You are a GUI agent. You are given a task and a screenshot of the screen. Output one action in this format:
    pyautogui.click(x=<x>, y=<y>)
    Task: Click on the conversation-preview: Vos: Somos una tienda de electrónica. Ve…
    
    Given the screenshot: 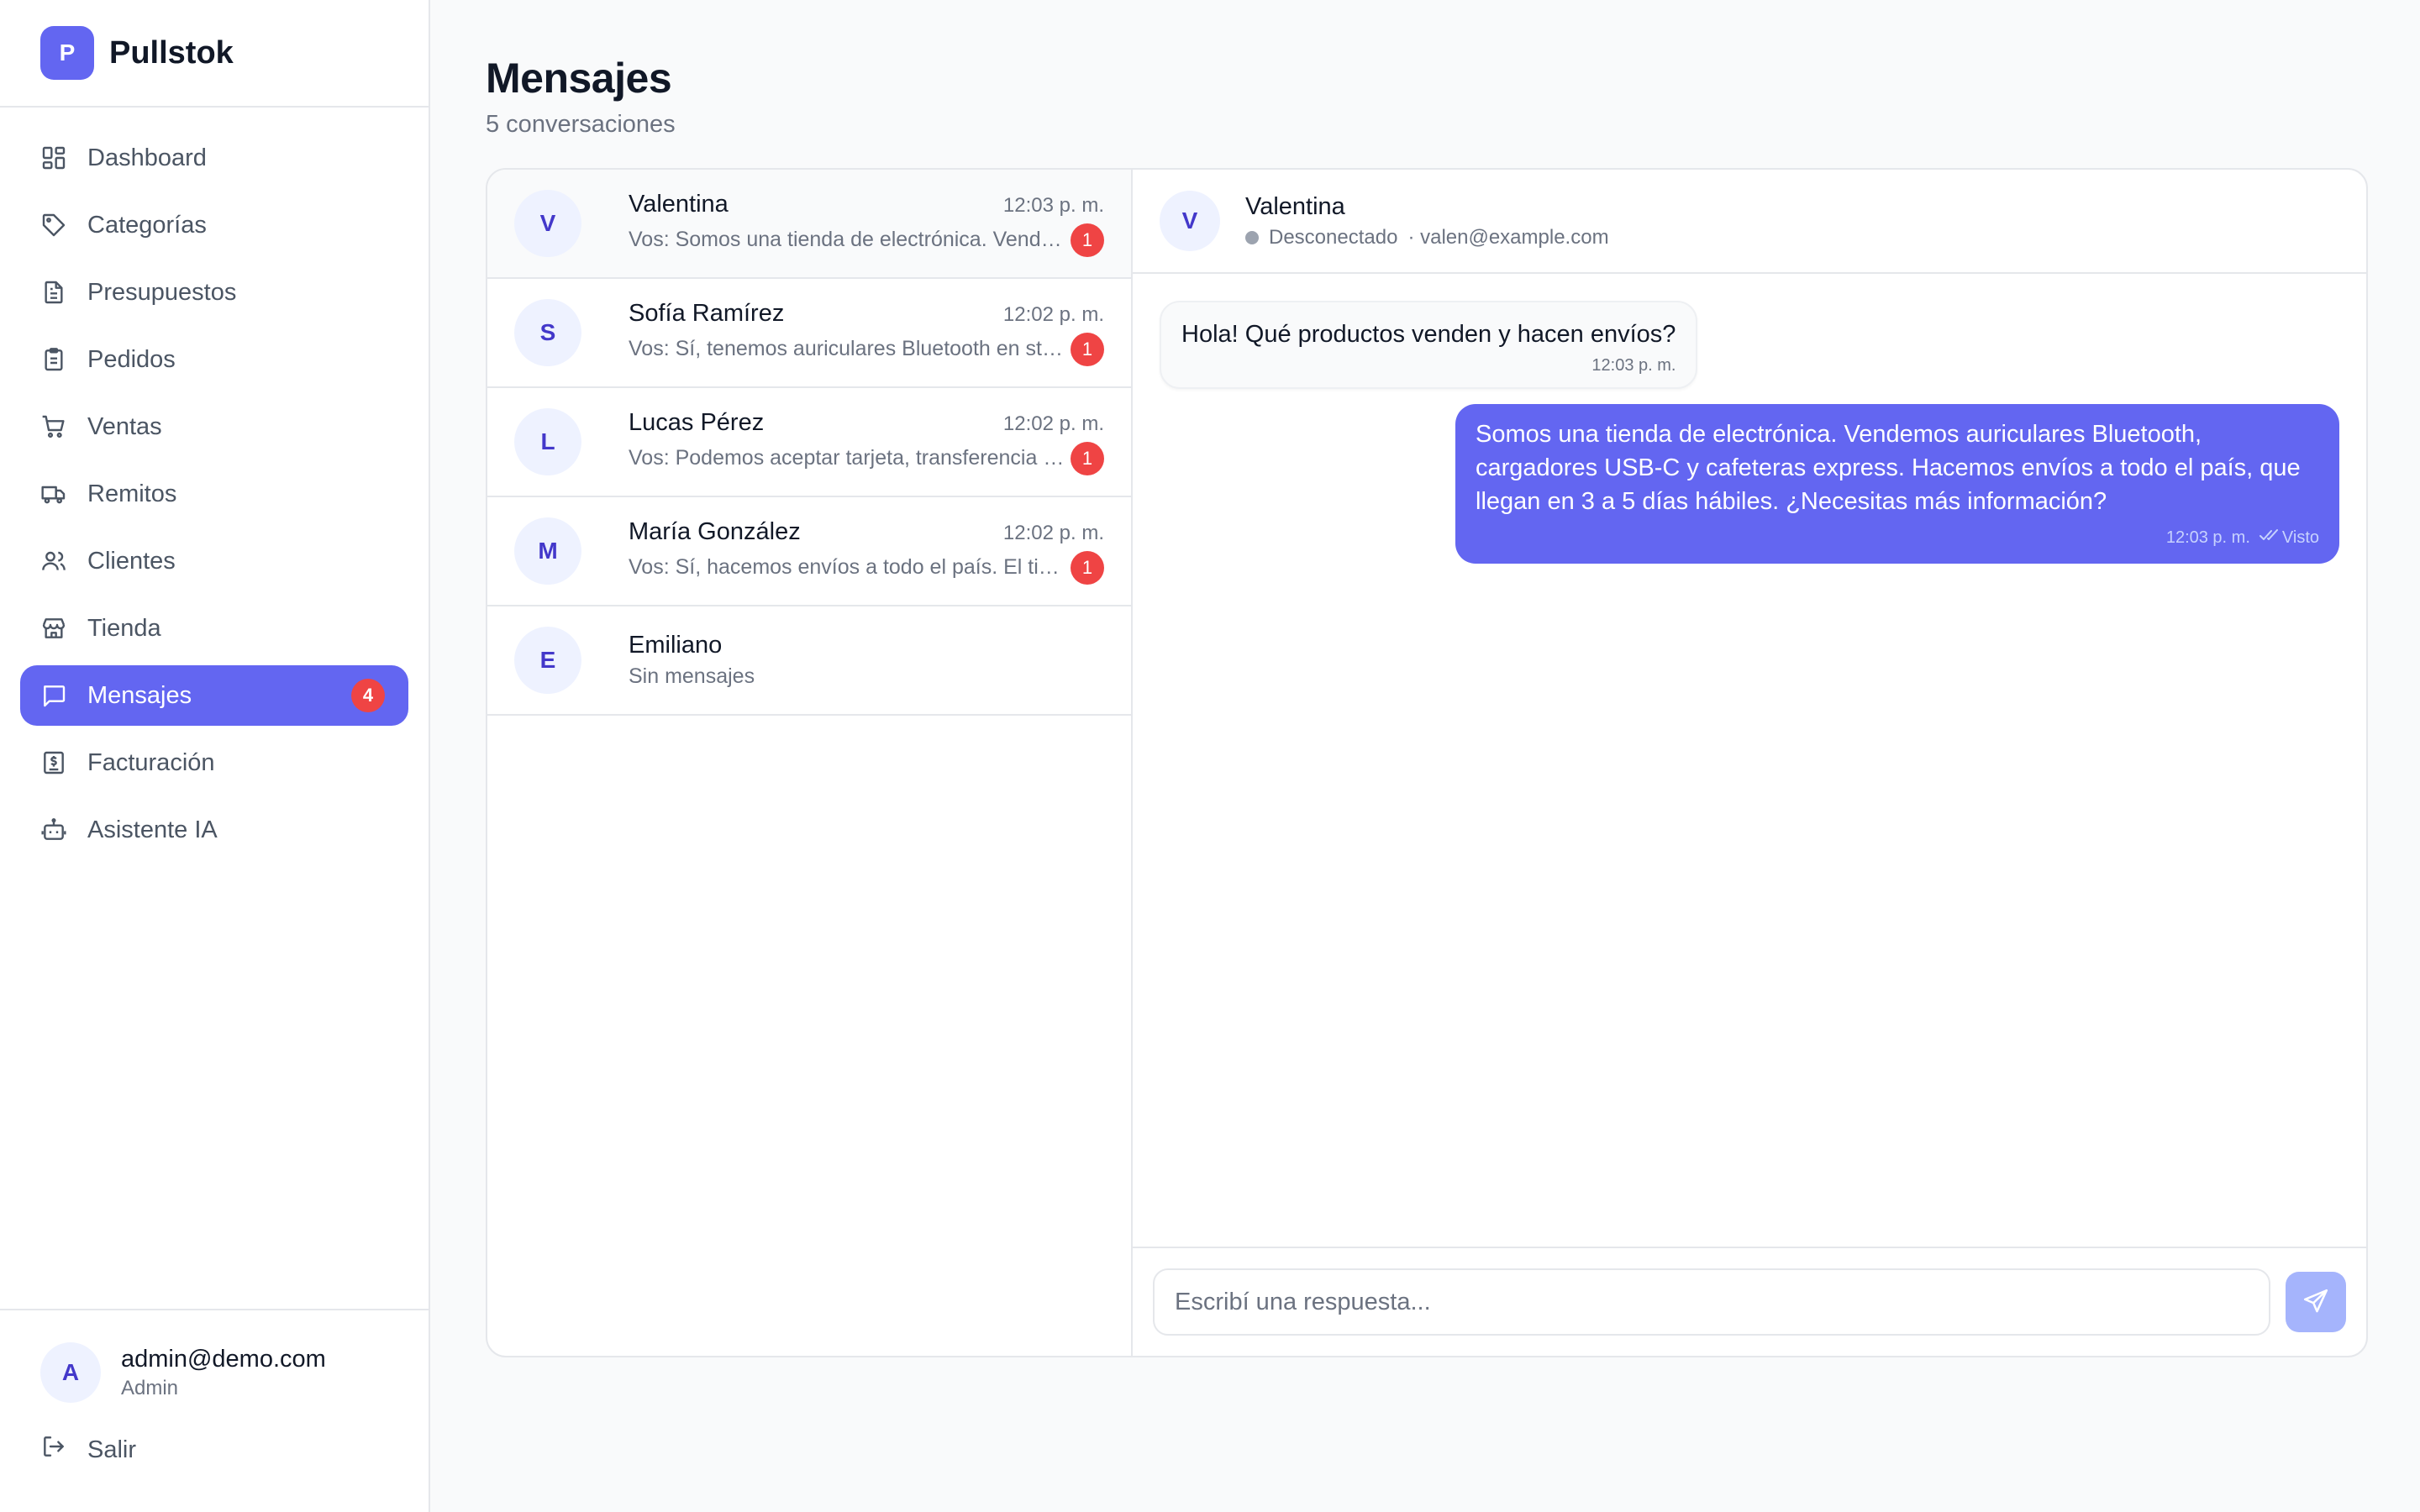 What is the action you would take?
    pyautogui.click(x=850, y=239)
    